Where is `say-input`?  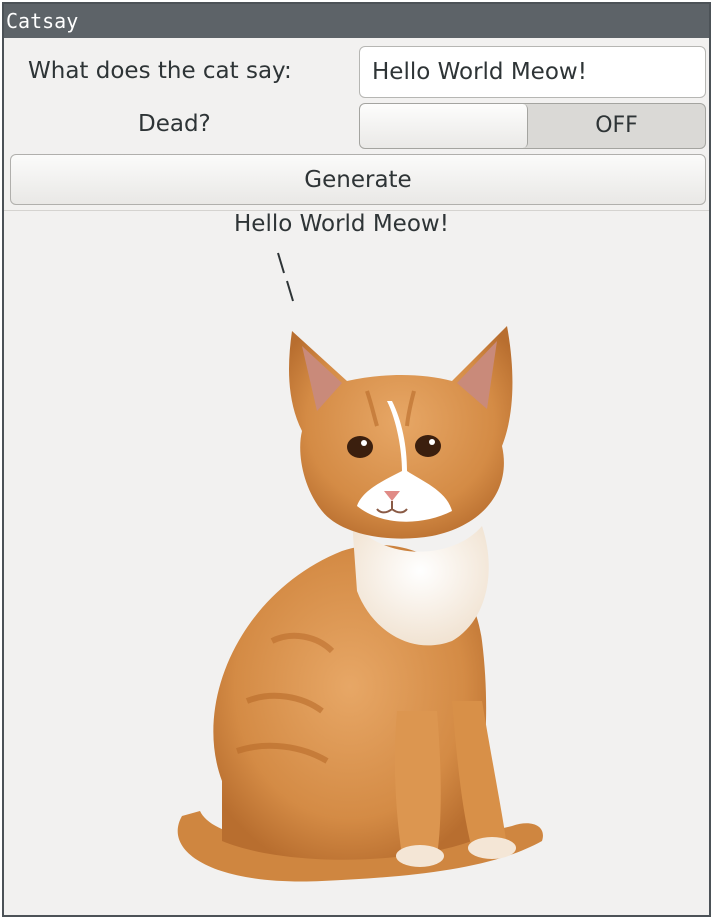
say-input is located at coordinates (532, 72).